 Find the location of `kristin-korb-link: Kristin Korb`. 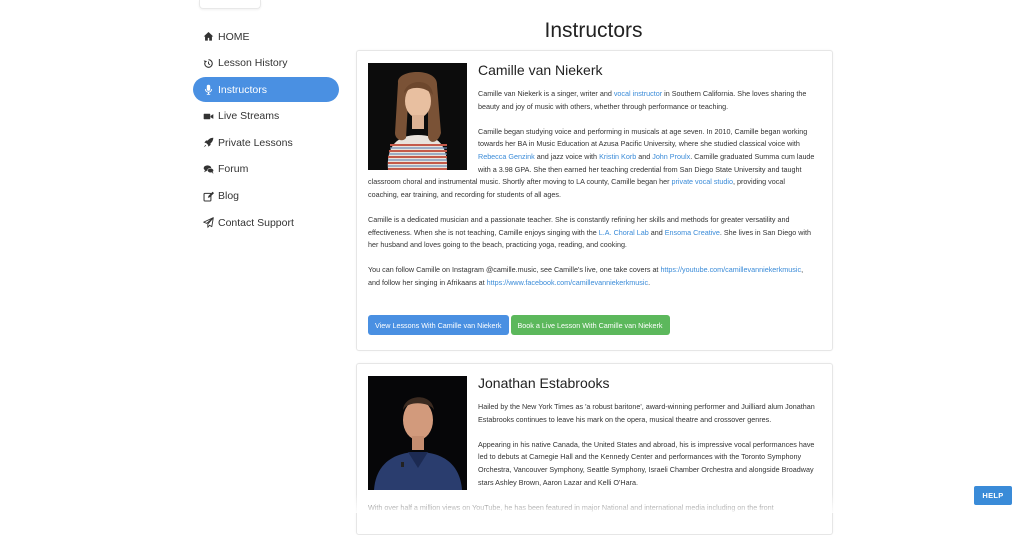

kristin-korb-link: Kristin Korb is located at coordinates (617, 156).